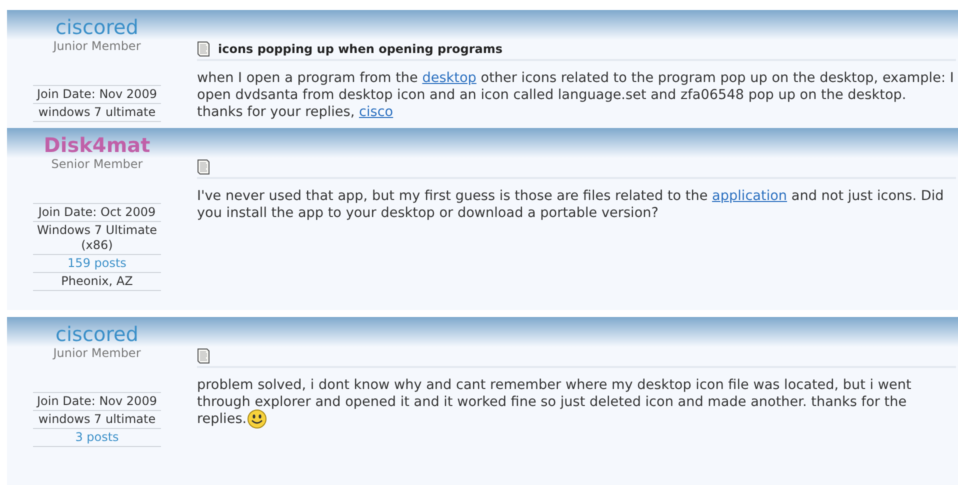 This screenshot has height=485, width=958. I want to click on username: Disk4mat, so click(97, 145).